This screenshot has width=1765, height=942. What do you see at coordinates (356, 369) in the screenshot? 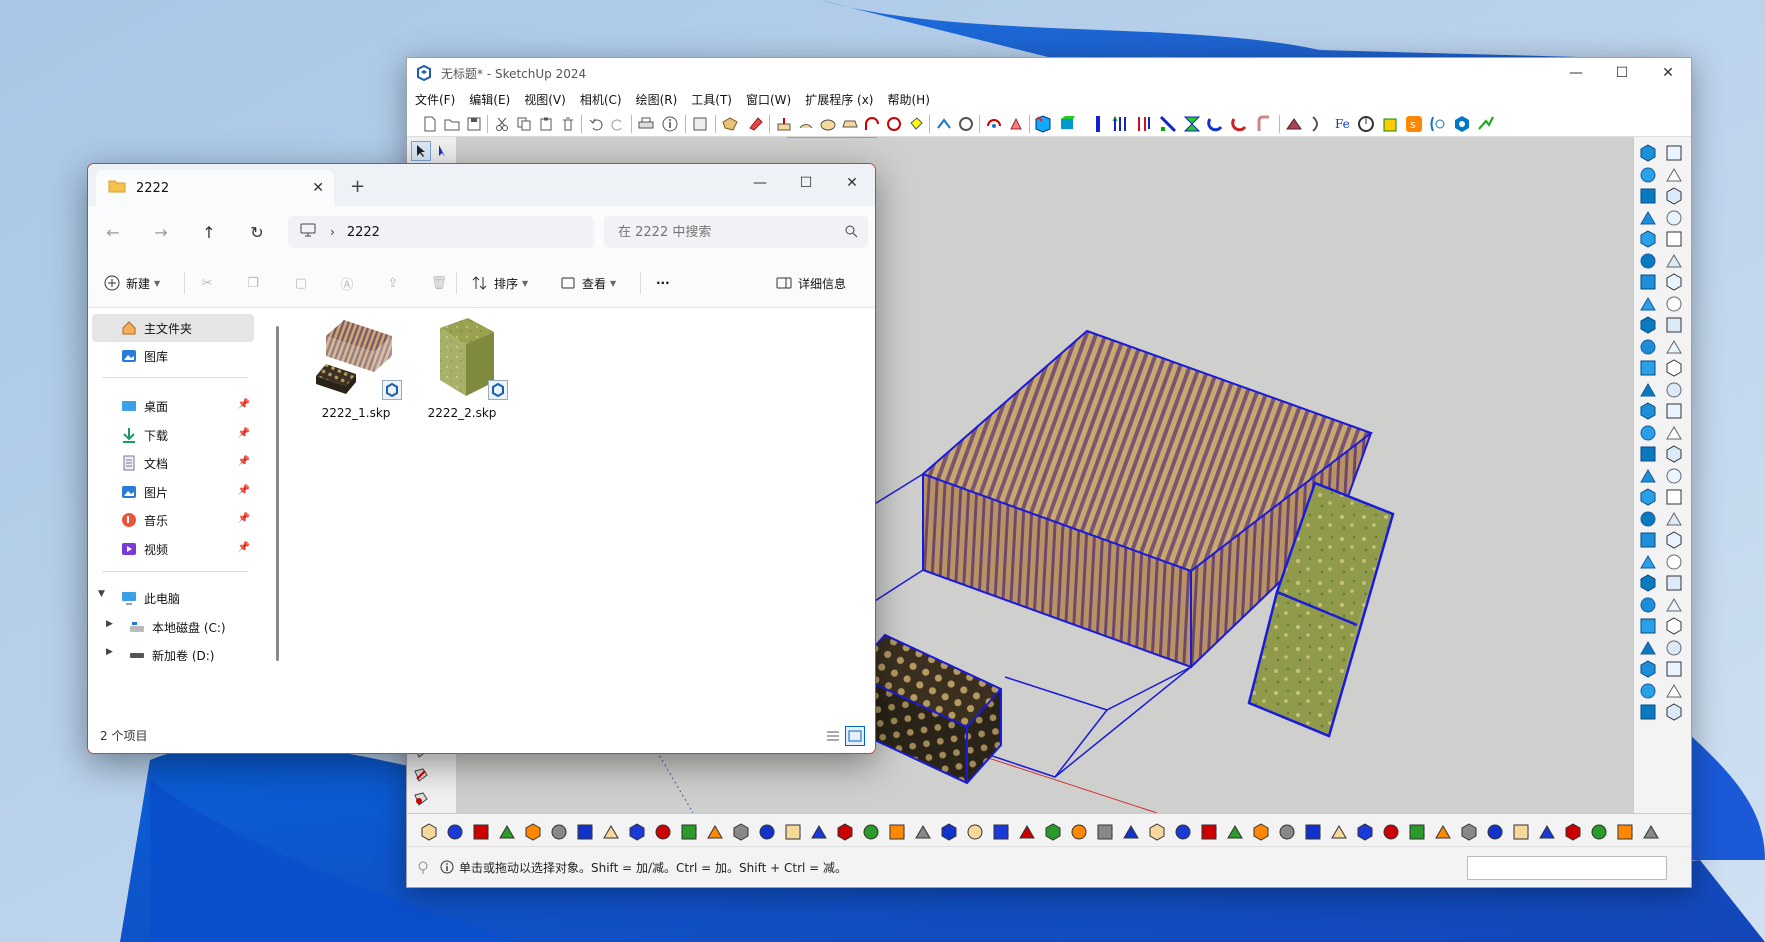
I see `file-item: 2222_1.skp` at bounding box center [356, 369].